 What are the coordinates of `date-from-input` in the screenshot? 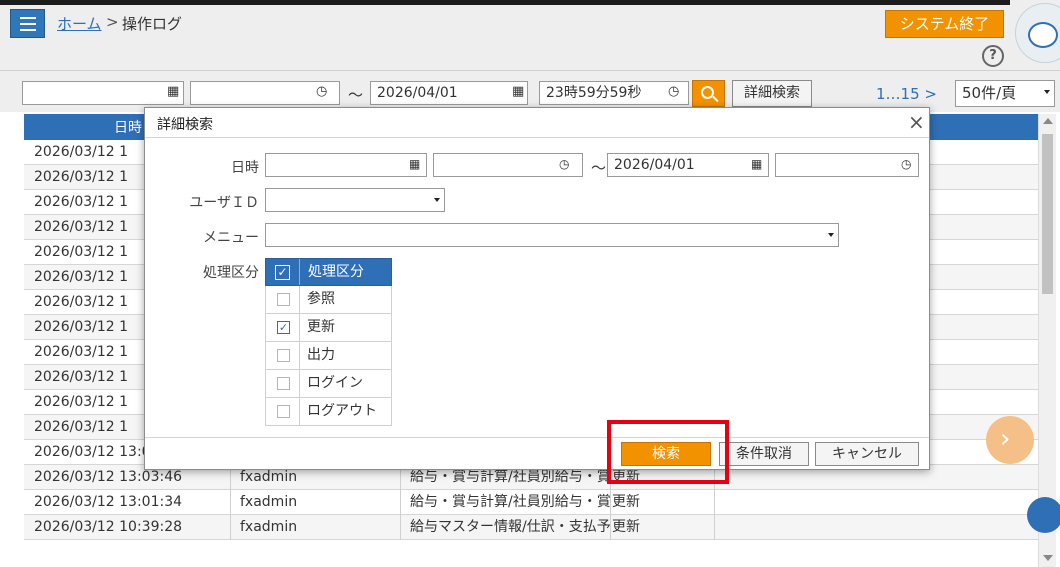 It's located at (346, 165).